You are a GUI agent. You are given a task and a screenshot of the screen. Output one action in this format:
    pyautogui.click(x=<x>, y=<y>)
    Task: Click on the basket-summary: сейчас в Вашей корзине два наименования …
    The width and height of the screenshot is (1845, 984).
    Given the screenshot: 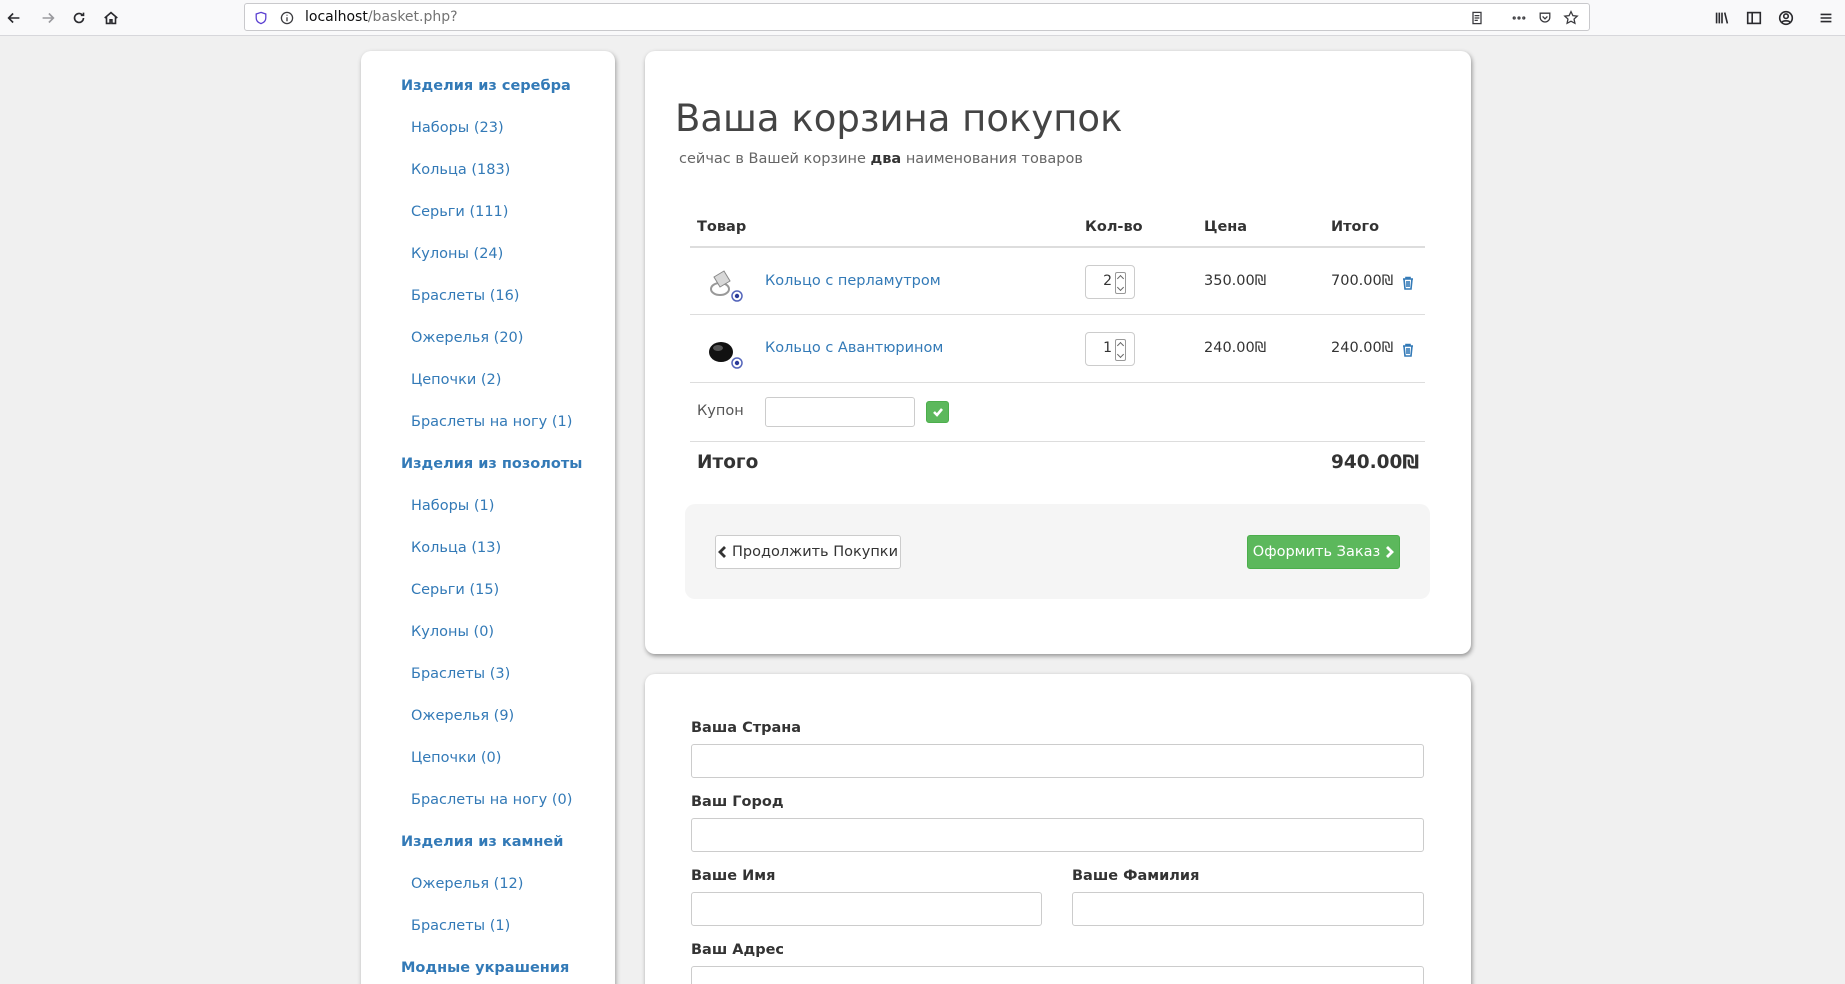 What is the action you would take?
    pyautogui.click(x=881, y=159)
    